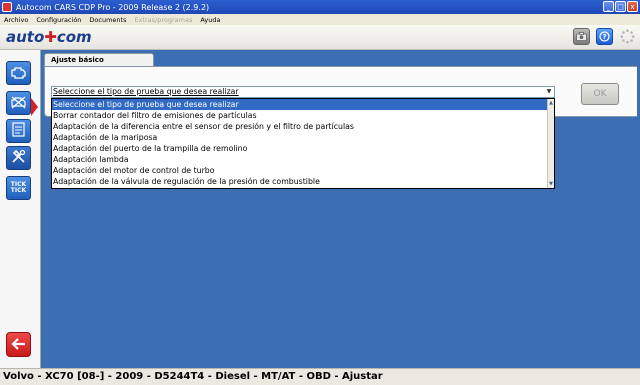 The height and width of the screenshot is (385, 640). What do you see at coordinates (163, 19) in the screenshot?
I see `menu-extras: Extras/programas` at bounding box center [163, 19].